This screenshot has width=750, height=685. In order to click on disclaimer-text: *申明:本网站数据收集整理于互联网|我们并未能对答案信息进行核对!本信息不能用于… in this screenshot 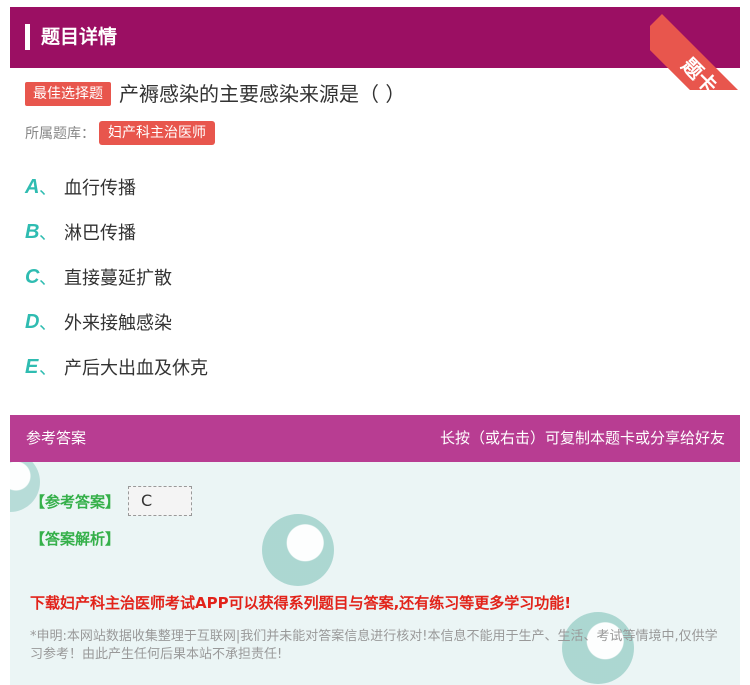, I will do `click(374, 645)`.